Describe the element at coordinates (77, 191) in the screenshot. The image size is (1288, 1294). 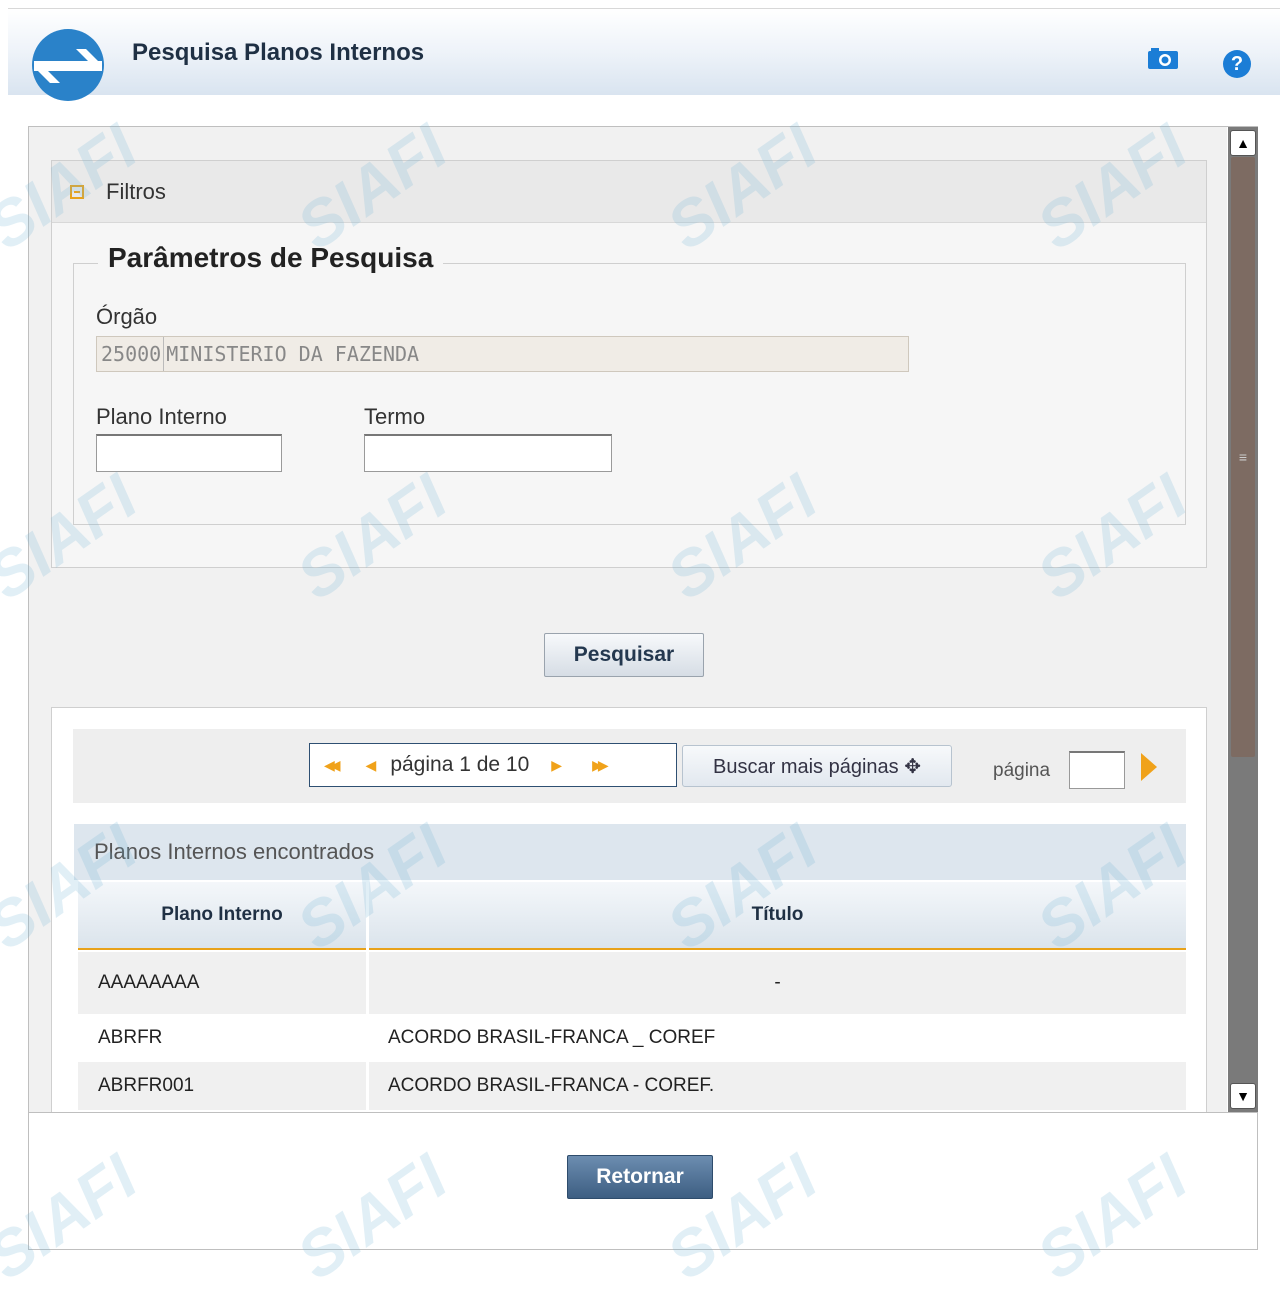
I see `collapse-icon` at that location.